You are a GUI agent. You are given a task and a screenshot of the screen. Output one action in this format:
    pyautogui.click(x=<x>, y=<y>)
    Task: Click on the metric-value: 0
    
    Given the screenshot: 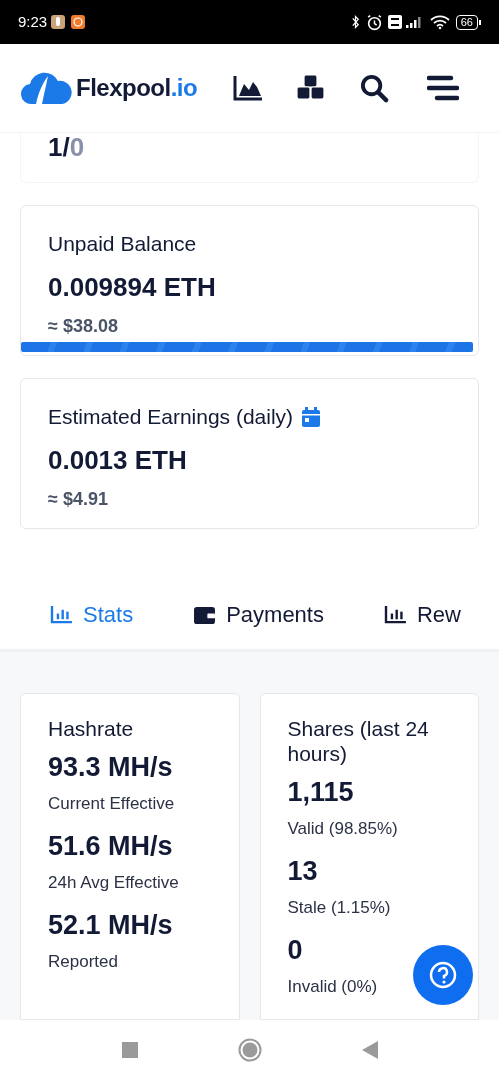 What is the action you would take?
    pyautogui.click(x=295, y=950)
    